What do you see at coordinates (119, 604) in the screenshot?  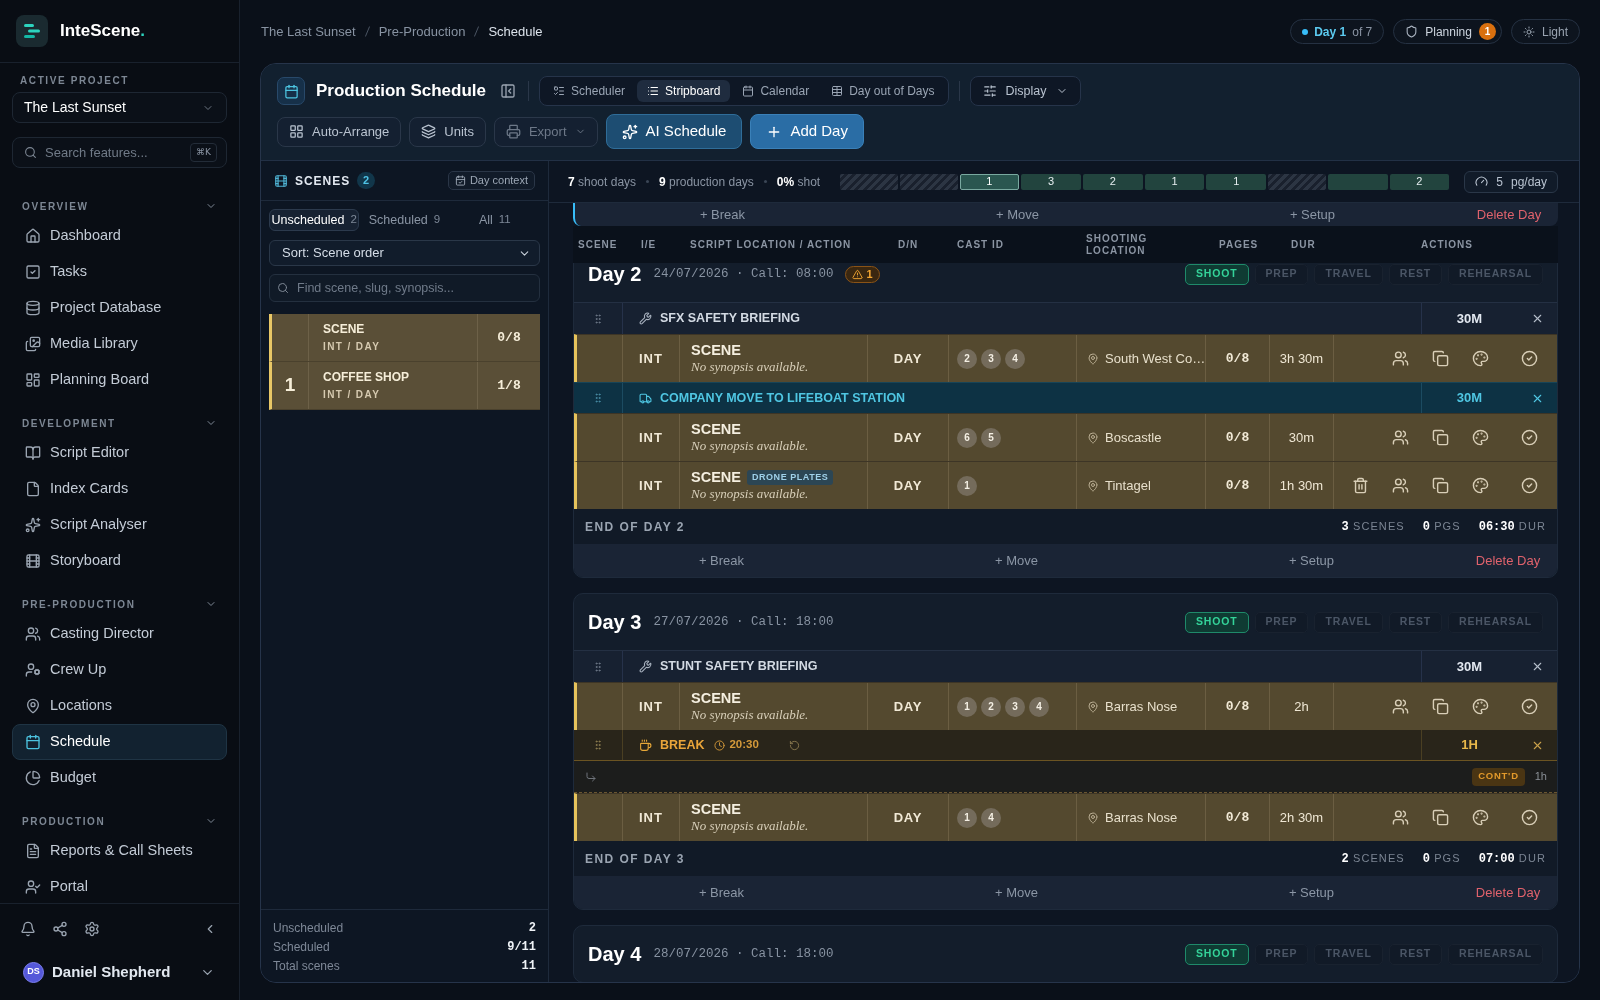 I see `section-header: PRE-PRODUCTION` at bounding box center [119, 604].